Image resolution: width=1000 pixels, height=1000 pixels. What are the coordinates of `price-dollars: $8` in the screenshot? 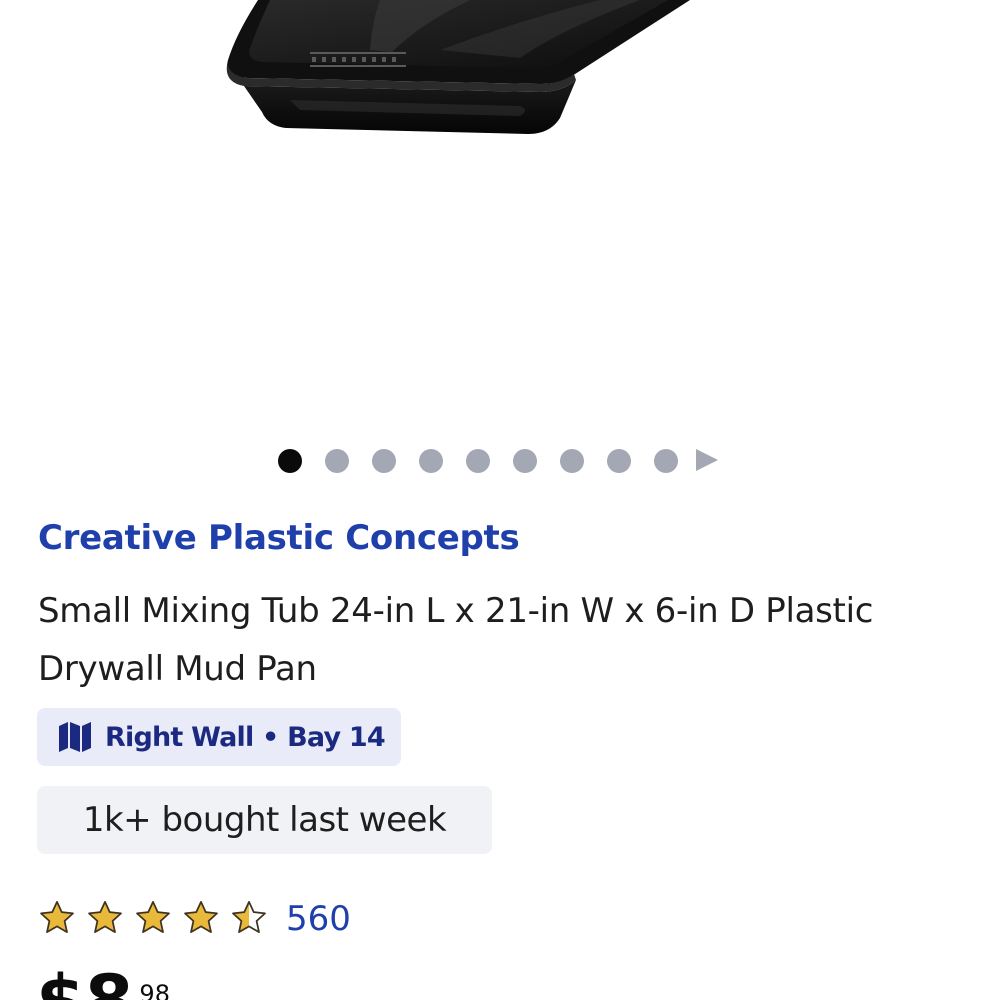 It's located at (84, 983).